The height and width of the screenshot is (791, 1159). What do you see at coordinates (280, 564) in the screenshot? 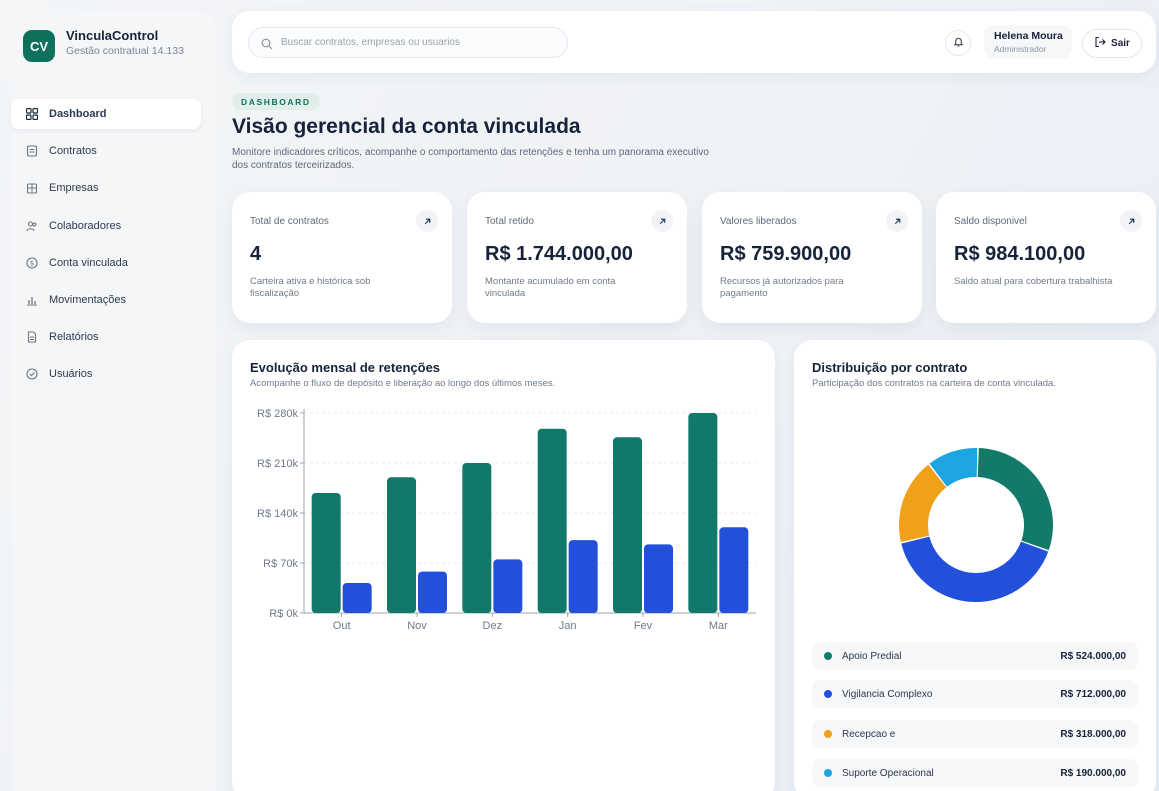
I see `y-tick-label: R$ 70k` at bounding box center [280, 564].